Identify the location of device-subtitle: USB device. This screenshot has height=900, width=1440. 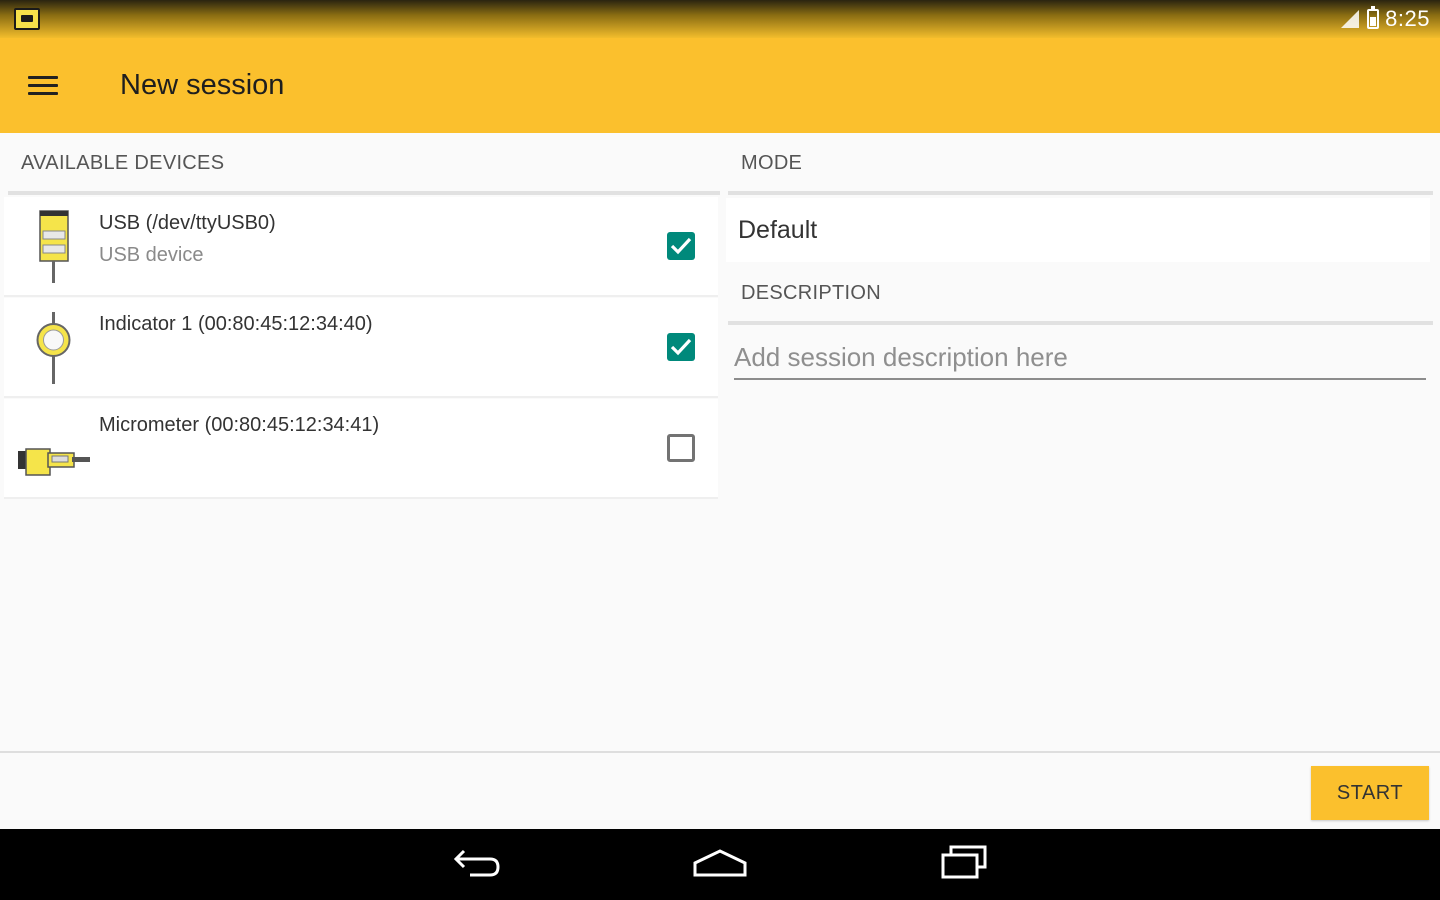
(151, 255).